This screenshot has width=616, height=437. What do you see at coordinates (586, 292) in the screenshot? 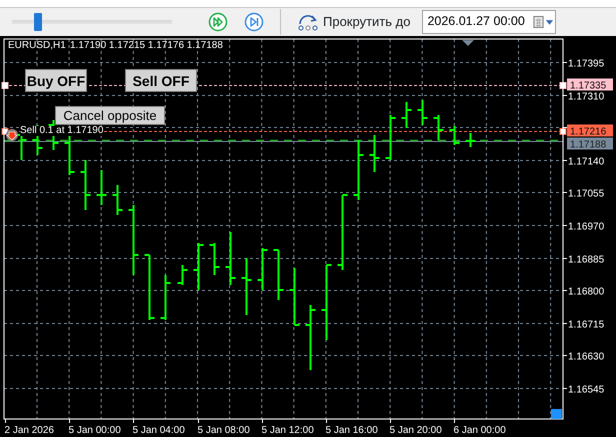
I see `price-label: 1.16800` at bounding box center [586, 292].